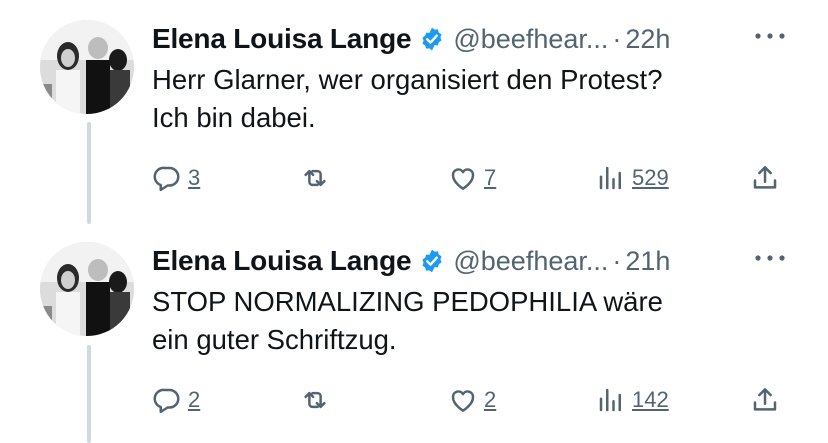 The image size is (828, 443). What do you see at coordinates (490, 177) in the screenshot?
I see `like-count: 7` at bounding box center [490, 177].